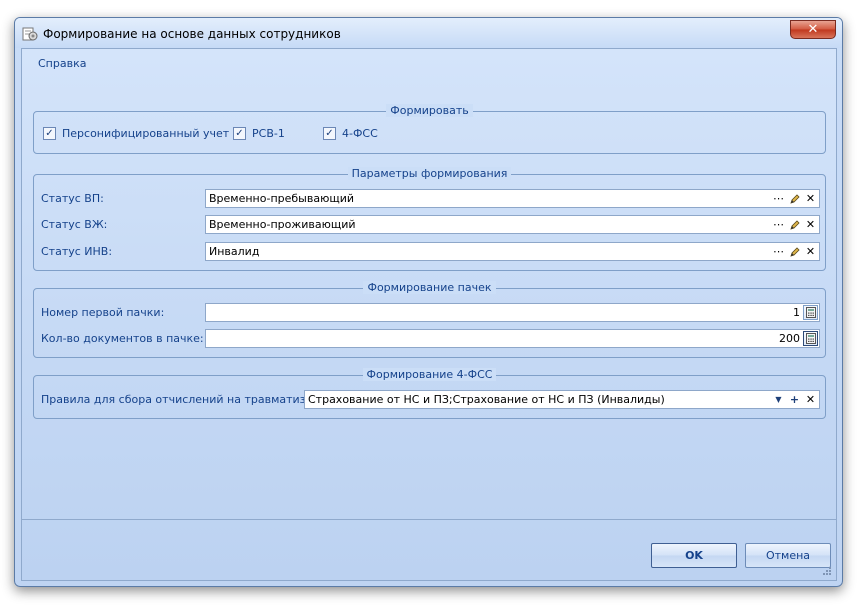 This screenshot has height=610, width=866. I want to click on status-inv-field: ⋯ ✕, so click(512, 251).